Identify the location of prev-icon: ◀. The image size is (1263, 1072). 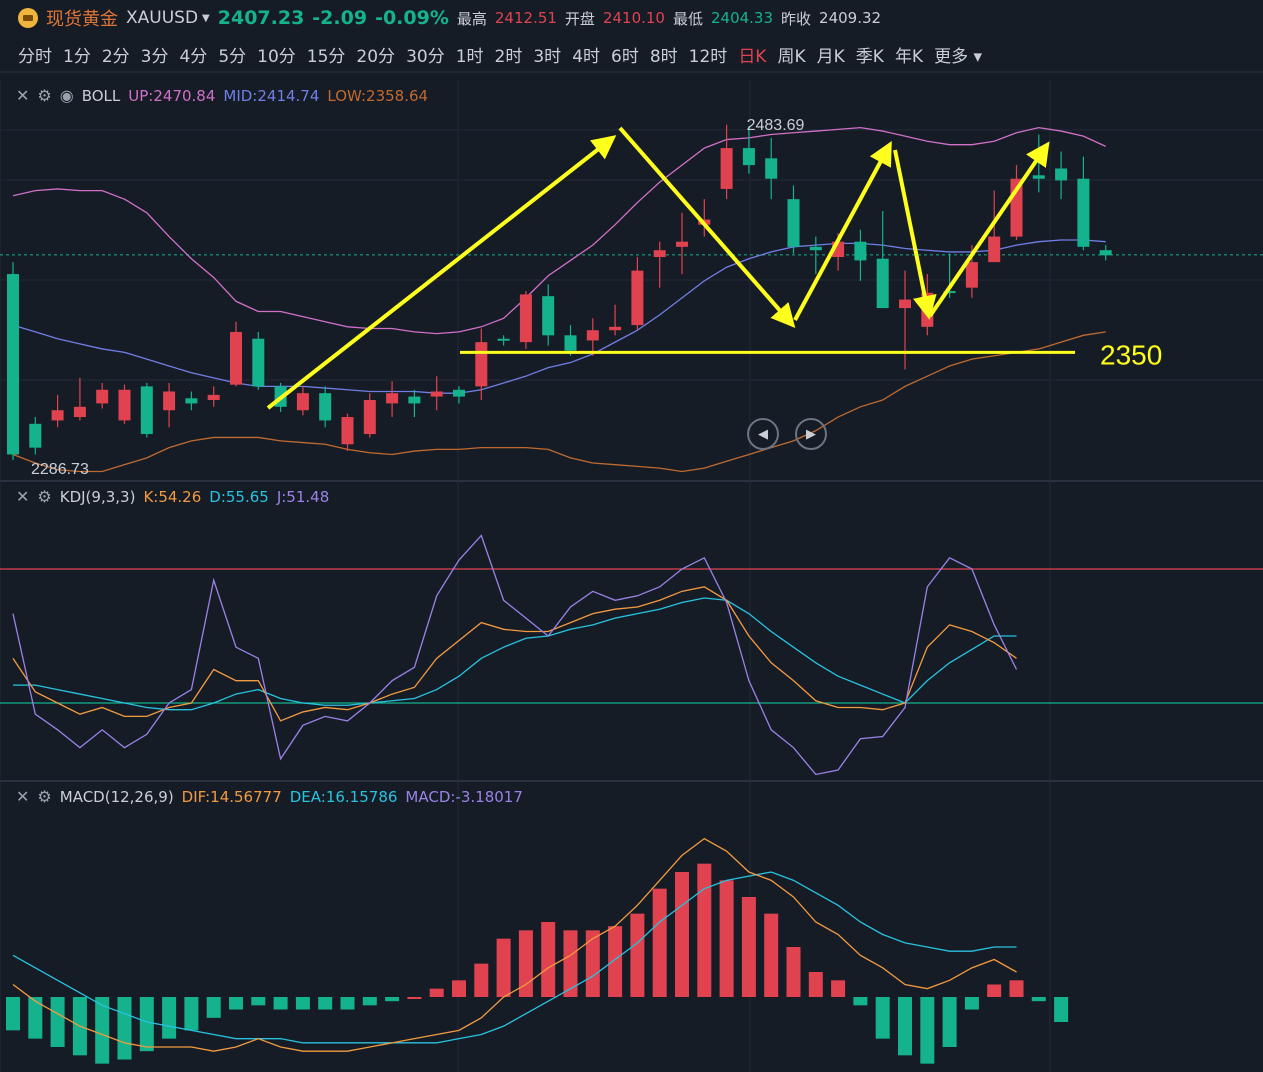
(763, 434).